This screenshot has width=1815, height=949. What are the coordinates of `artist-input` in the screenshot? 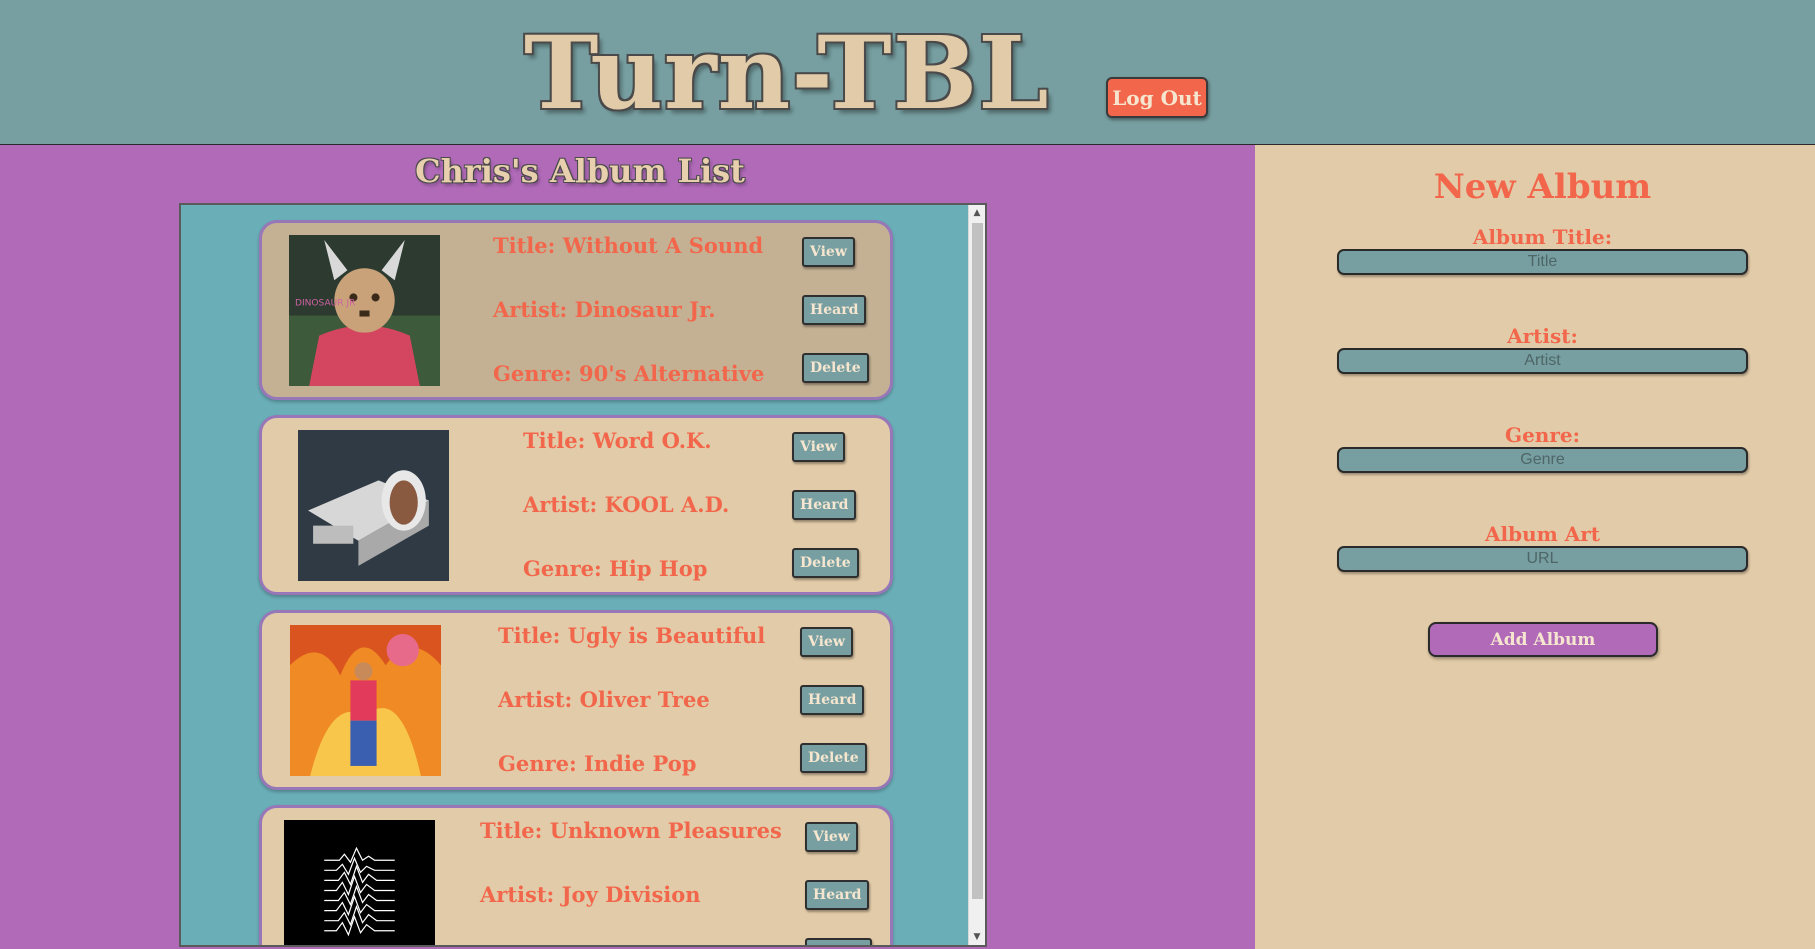 It's located at (1542, 361).